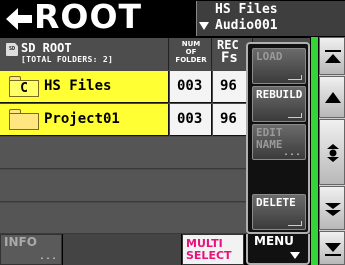  I want to click on scroll-down-icon, so click(333, 209).